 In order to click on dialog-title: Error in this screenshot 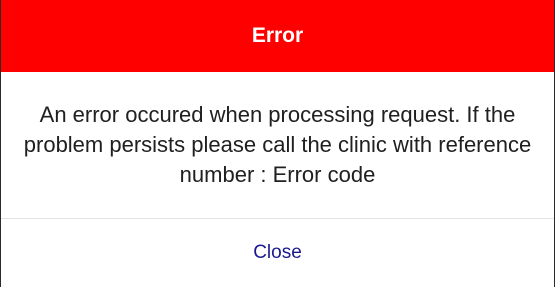, I will do `click(277, 35)`.